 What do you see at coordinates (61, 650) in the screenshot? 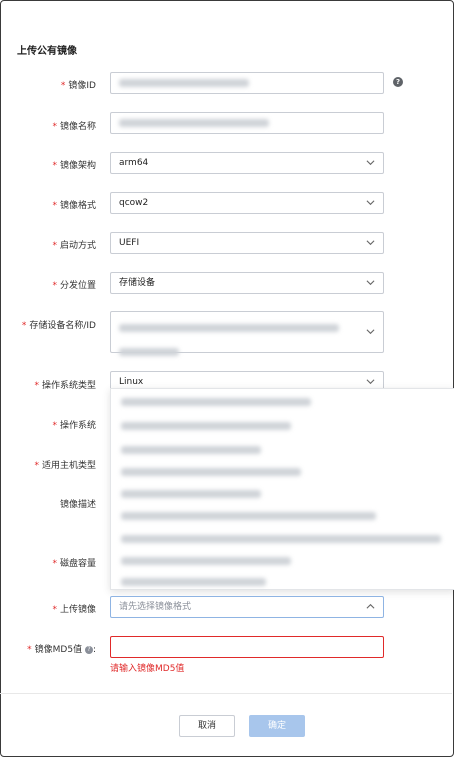
I see `md5-label: * 镜像MD5值 ?:` at bounding box center [61, 650].